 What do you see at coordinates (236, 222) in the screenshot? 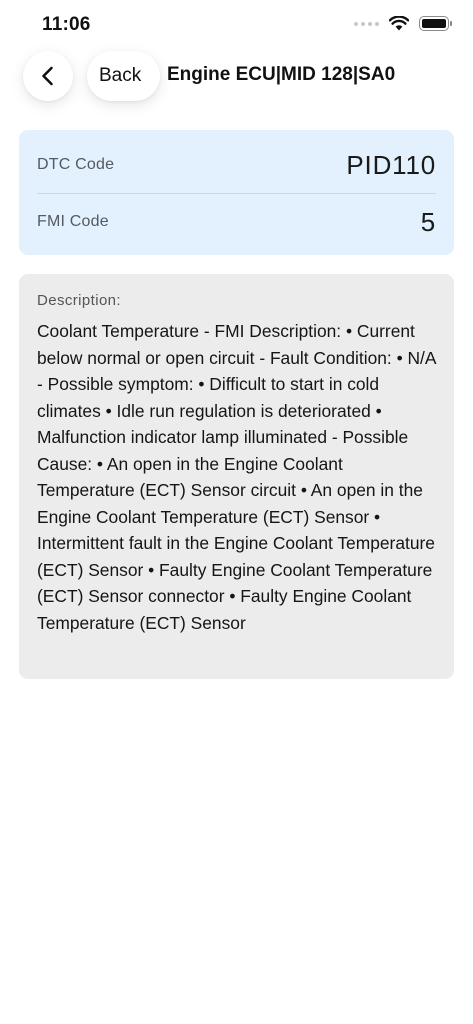
I see `fmi-code-row: FMI Code 5` at bounding box center [236, 222].